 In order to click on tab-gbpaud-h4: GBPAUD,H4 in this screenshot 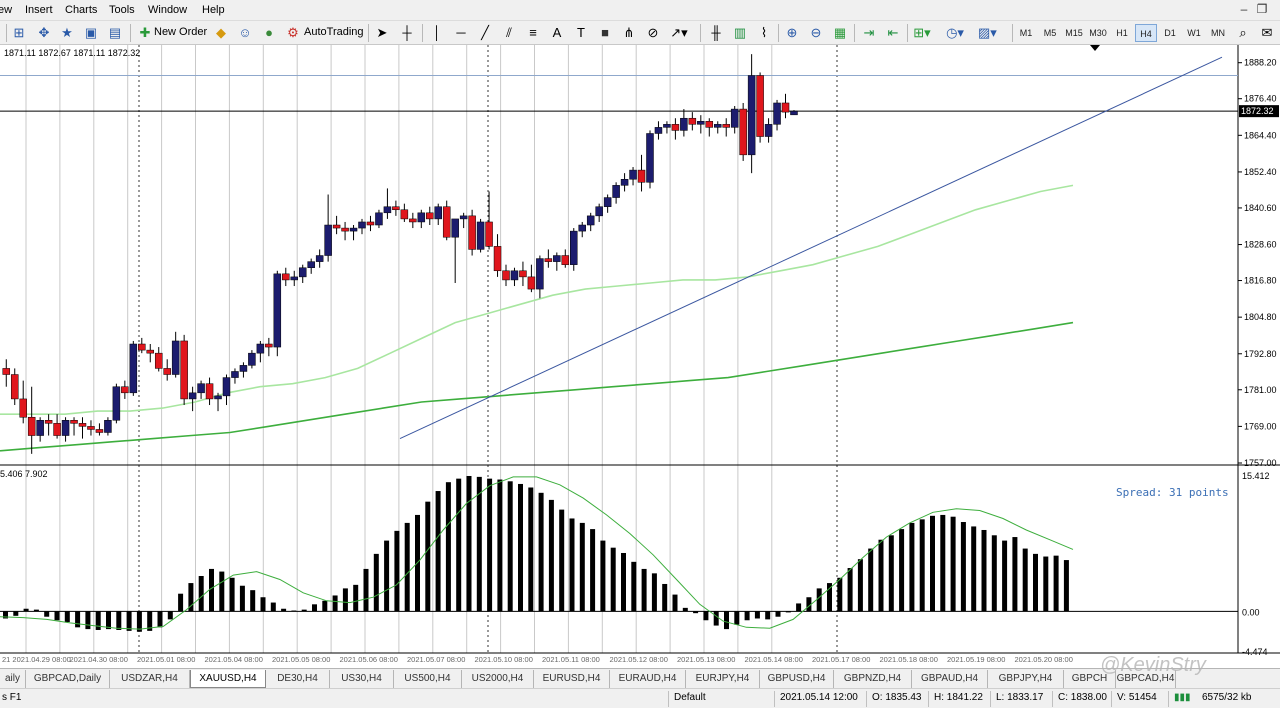, I will do `click(950, 679)`.